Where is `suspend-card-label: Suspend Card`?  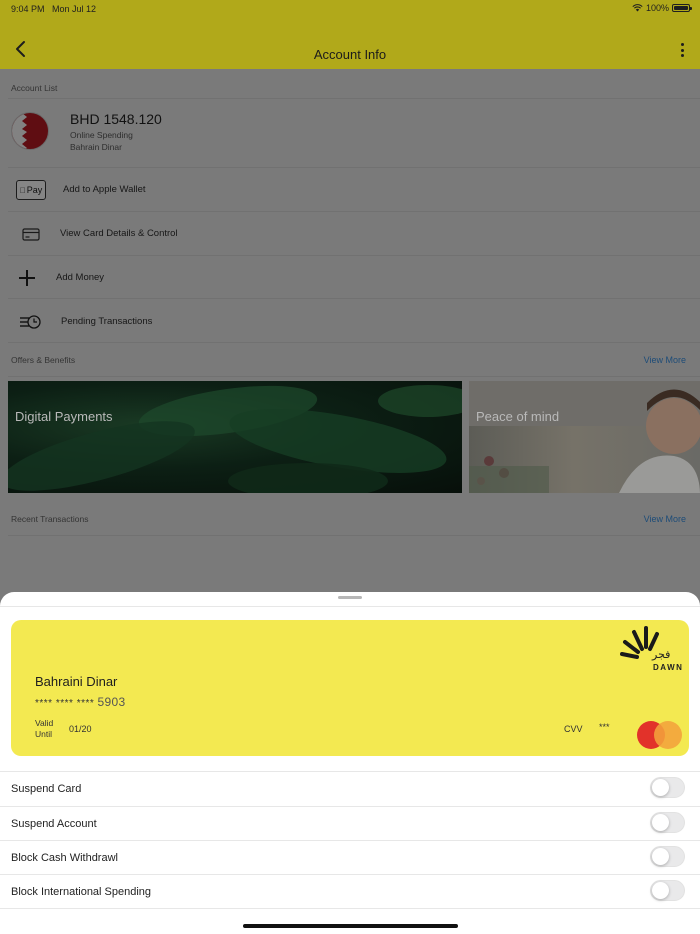 suspend-card-label: Suspend Card is located at coordinates (46, 789).